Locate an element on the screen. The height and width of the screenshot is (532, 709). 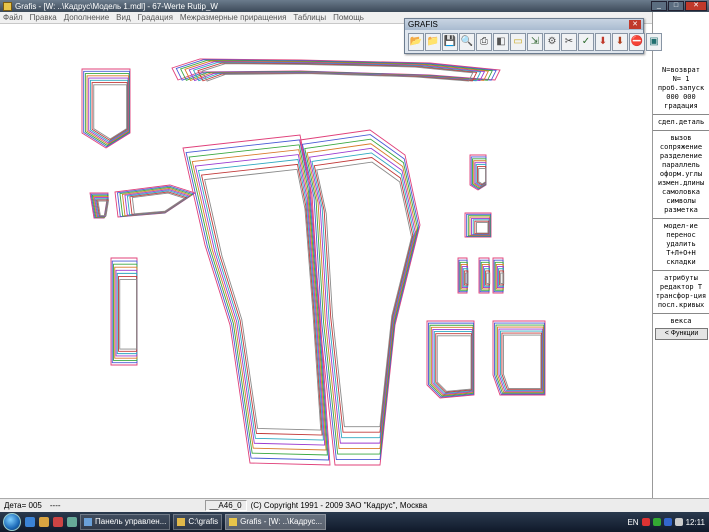
panel-command-section2-2: разделение is located at coordinates (681, 156).